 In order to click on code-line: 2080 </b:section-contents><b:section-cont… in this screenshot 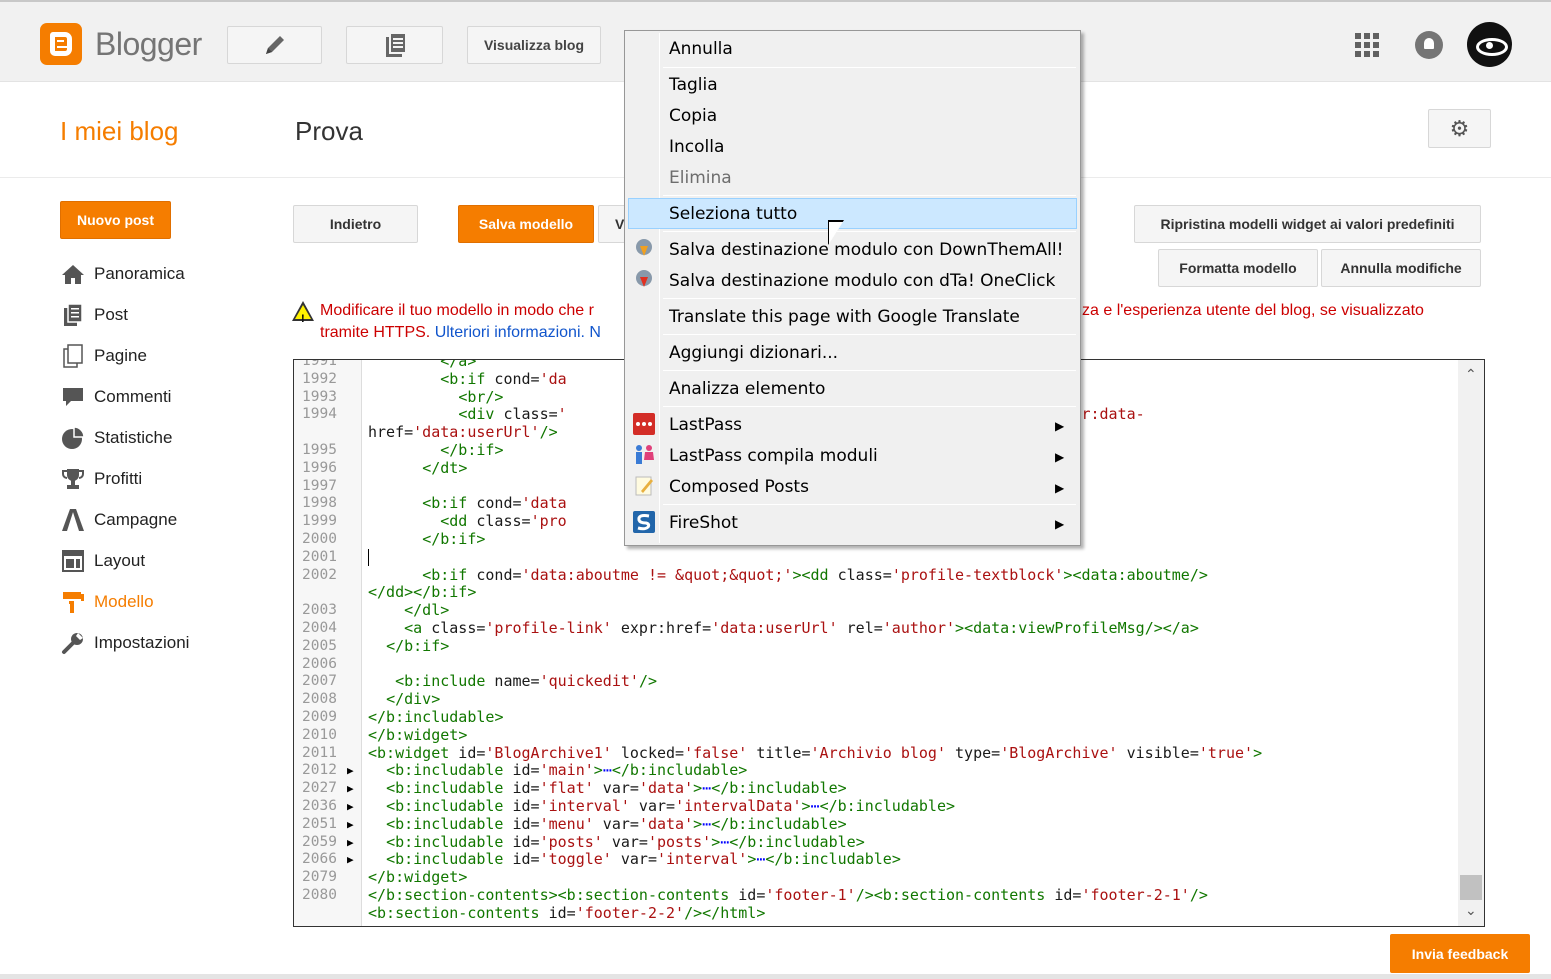, I will do `click(876, 895)`.